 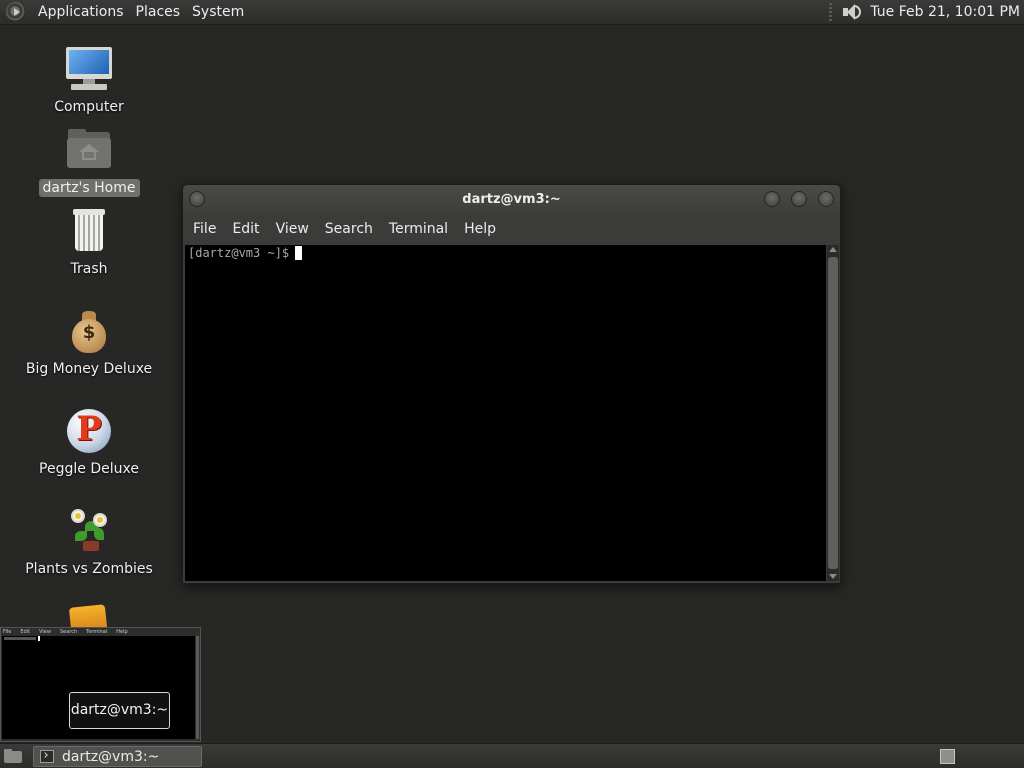 I want to click on terminal-prompt: [dartz@vm3 ~]$, so click(x=245, y=253).